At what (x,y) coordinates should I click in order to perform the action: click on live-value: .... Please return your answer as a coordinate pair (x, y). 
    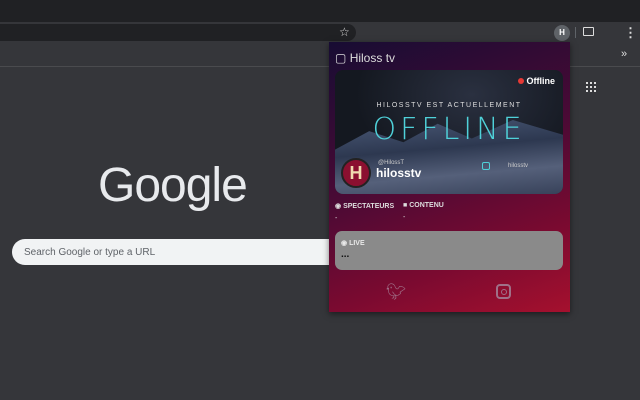
    Looking at the image, I should click on (345, 254).